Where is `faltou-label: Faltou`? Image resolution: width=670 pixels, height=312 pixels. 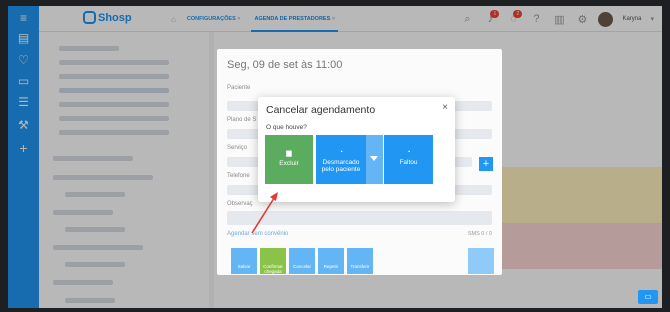 faltou-label: Faltou is located at coordinates (408, 162).